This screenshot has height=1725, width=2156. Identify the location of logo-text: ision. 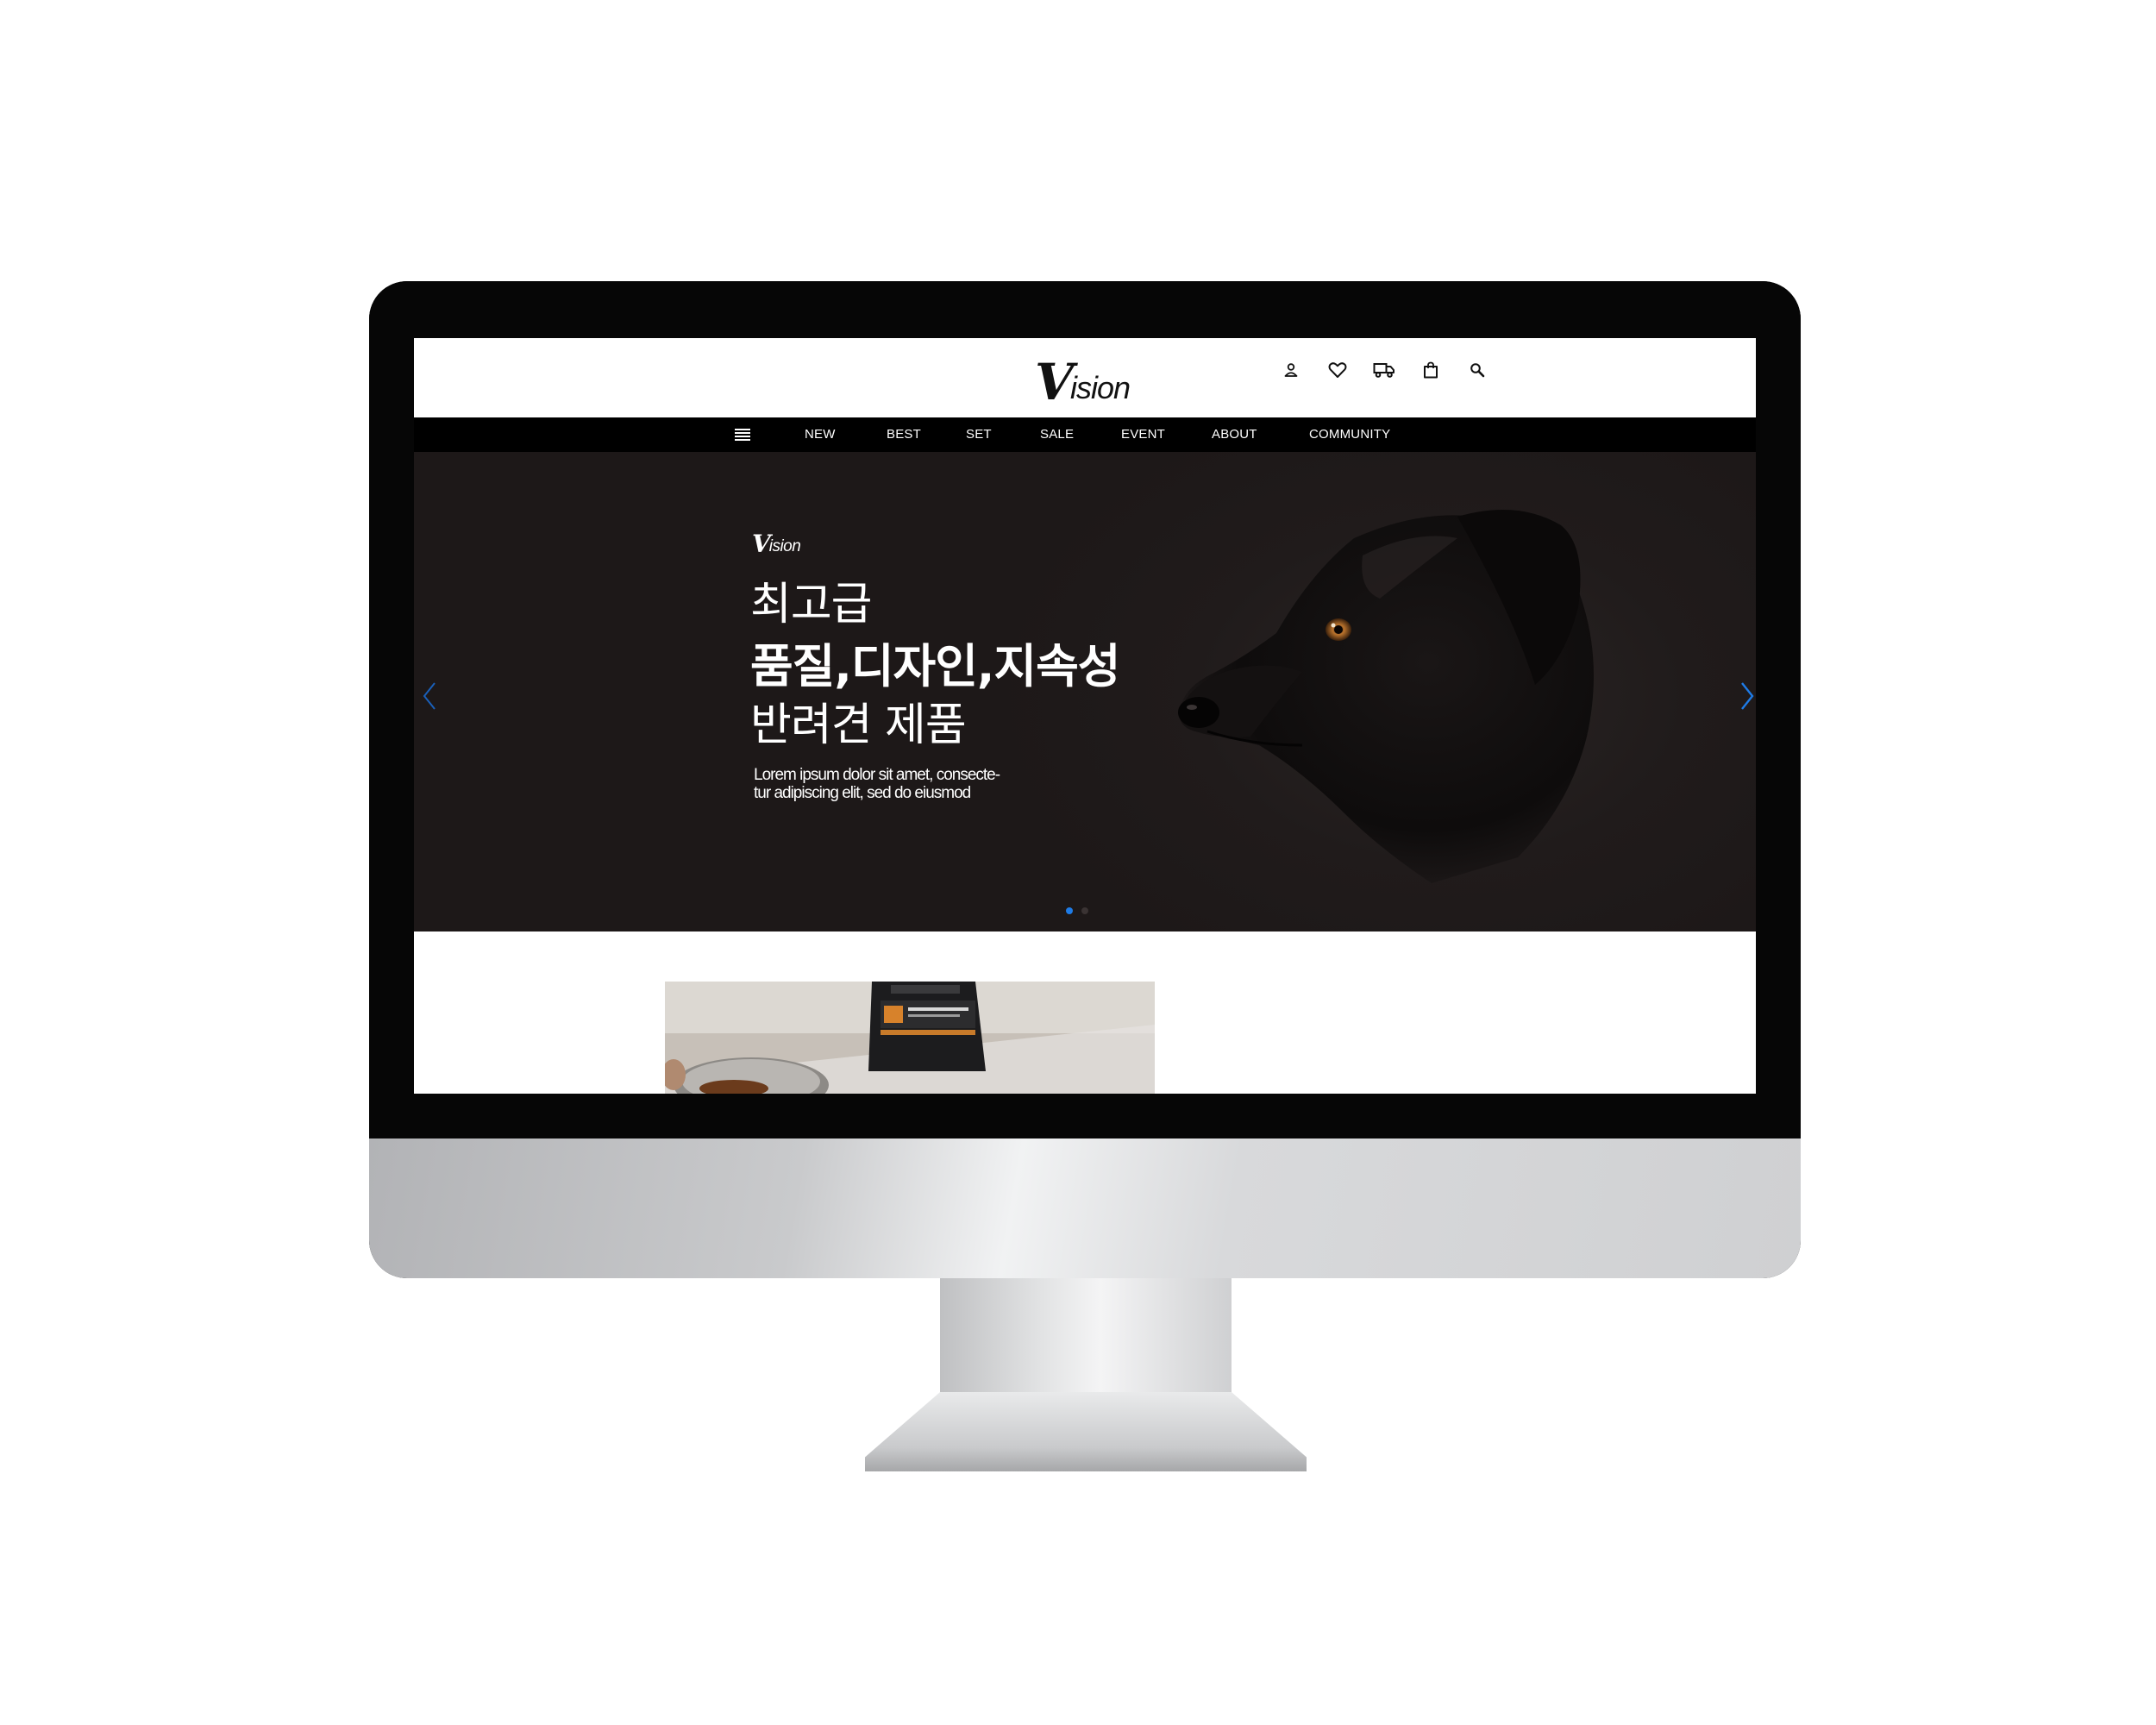
(1100, 388).